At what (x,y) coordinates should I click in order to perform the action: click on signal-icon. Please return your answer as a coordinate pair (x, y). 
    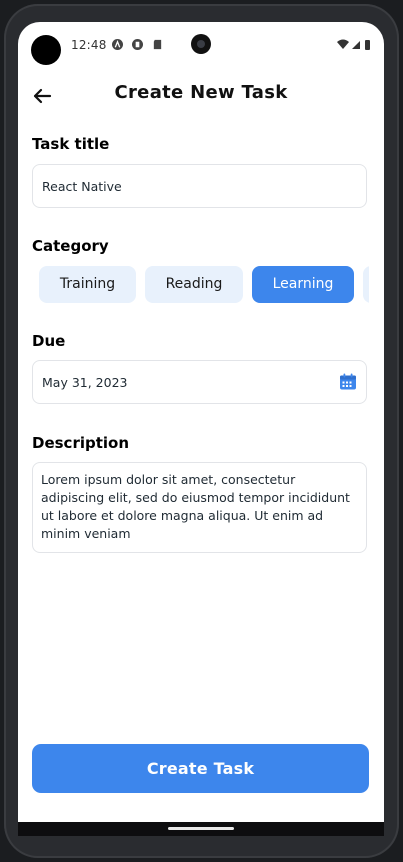
    Looking at the image, I should click on (356, 45).